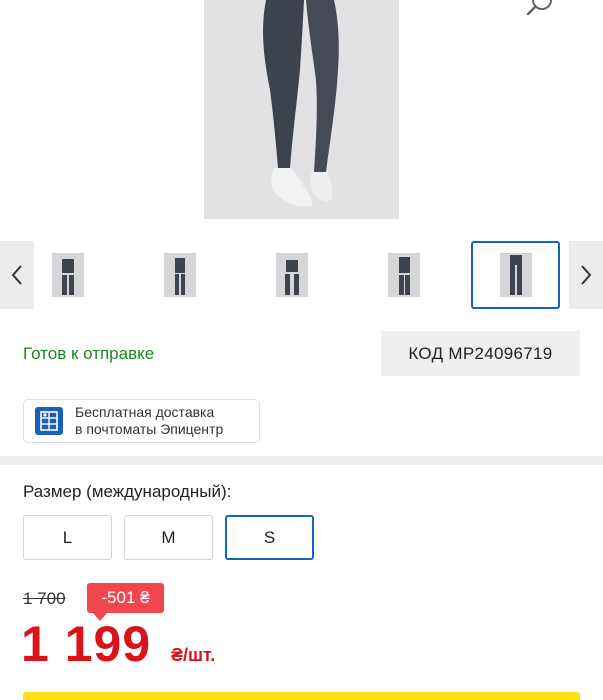 Image resolution: width=603 pixels, height=700 pixels. What do you see at coordinates (145, 412) in the screenshot?
I see `delivery-line-1: Бесплатная доставка` at bounding box center [145, 412].